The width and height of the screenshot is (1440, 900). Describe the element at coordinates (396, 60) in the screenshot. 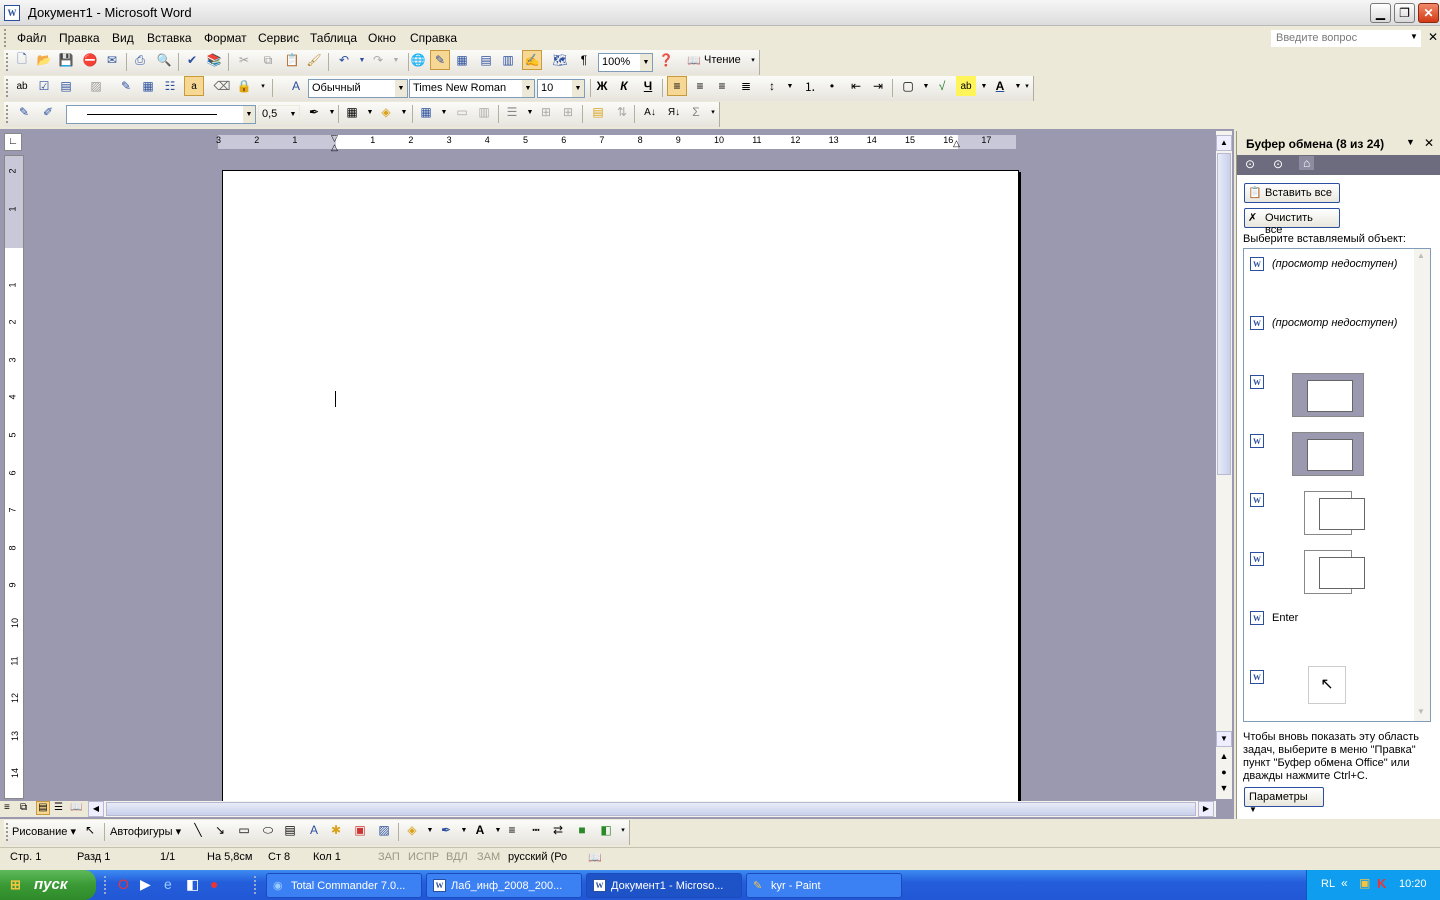

I see `redo-dropdown-icon: ▼` at that location.